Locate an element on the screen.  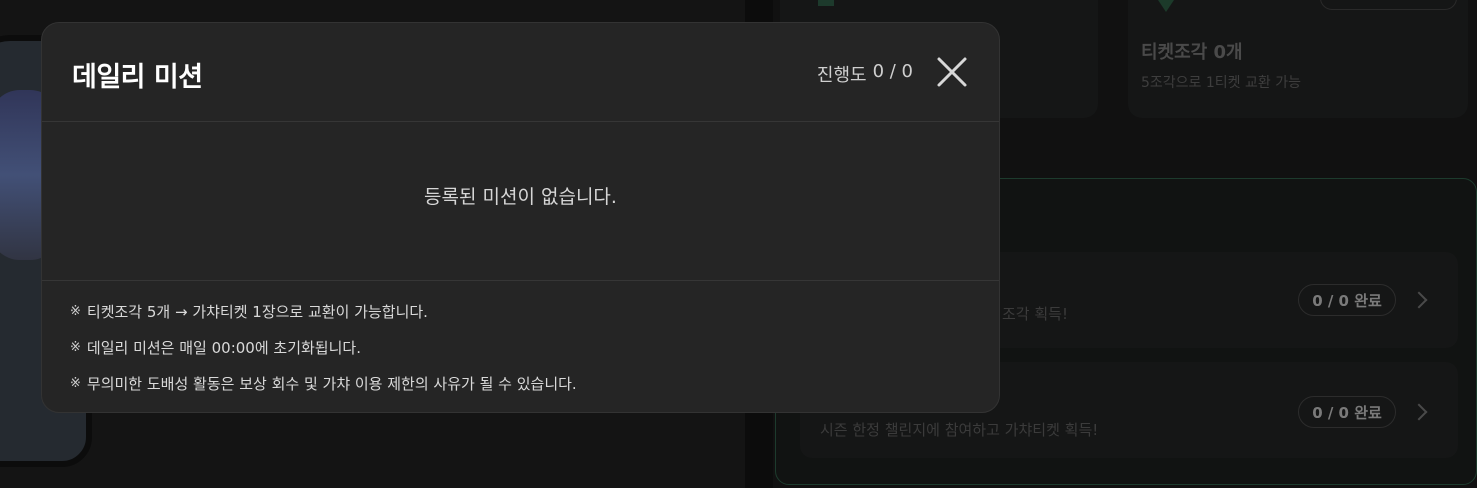
progress-indicator: 진행도 0 / 0 is located at coordinates (865, 74).